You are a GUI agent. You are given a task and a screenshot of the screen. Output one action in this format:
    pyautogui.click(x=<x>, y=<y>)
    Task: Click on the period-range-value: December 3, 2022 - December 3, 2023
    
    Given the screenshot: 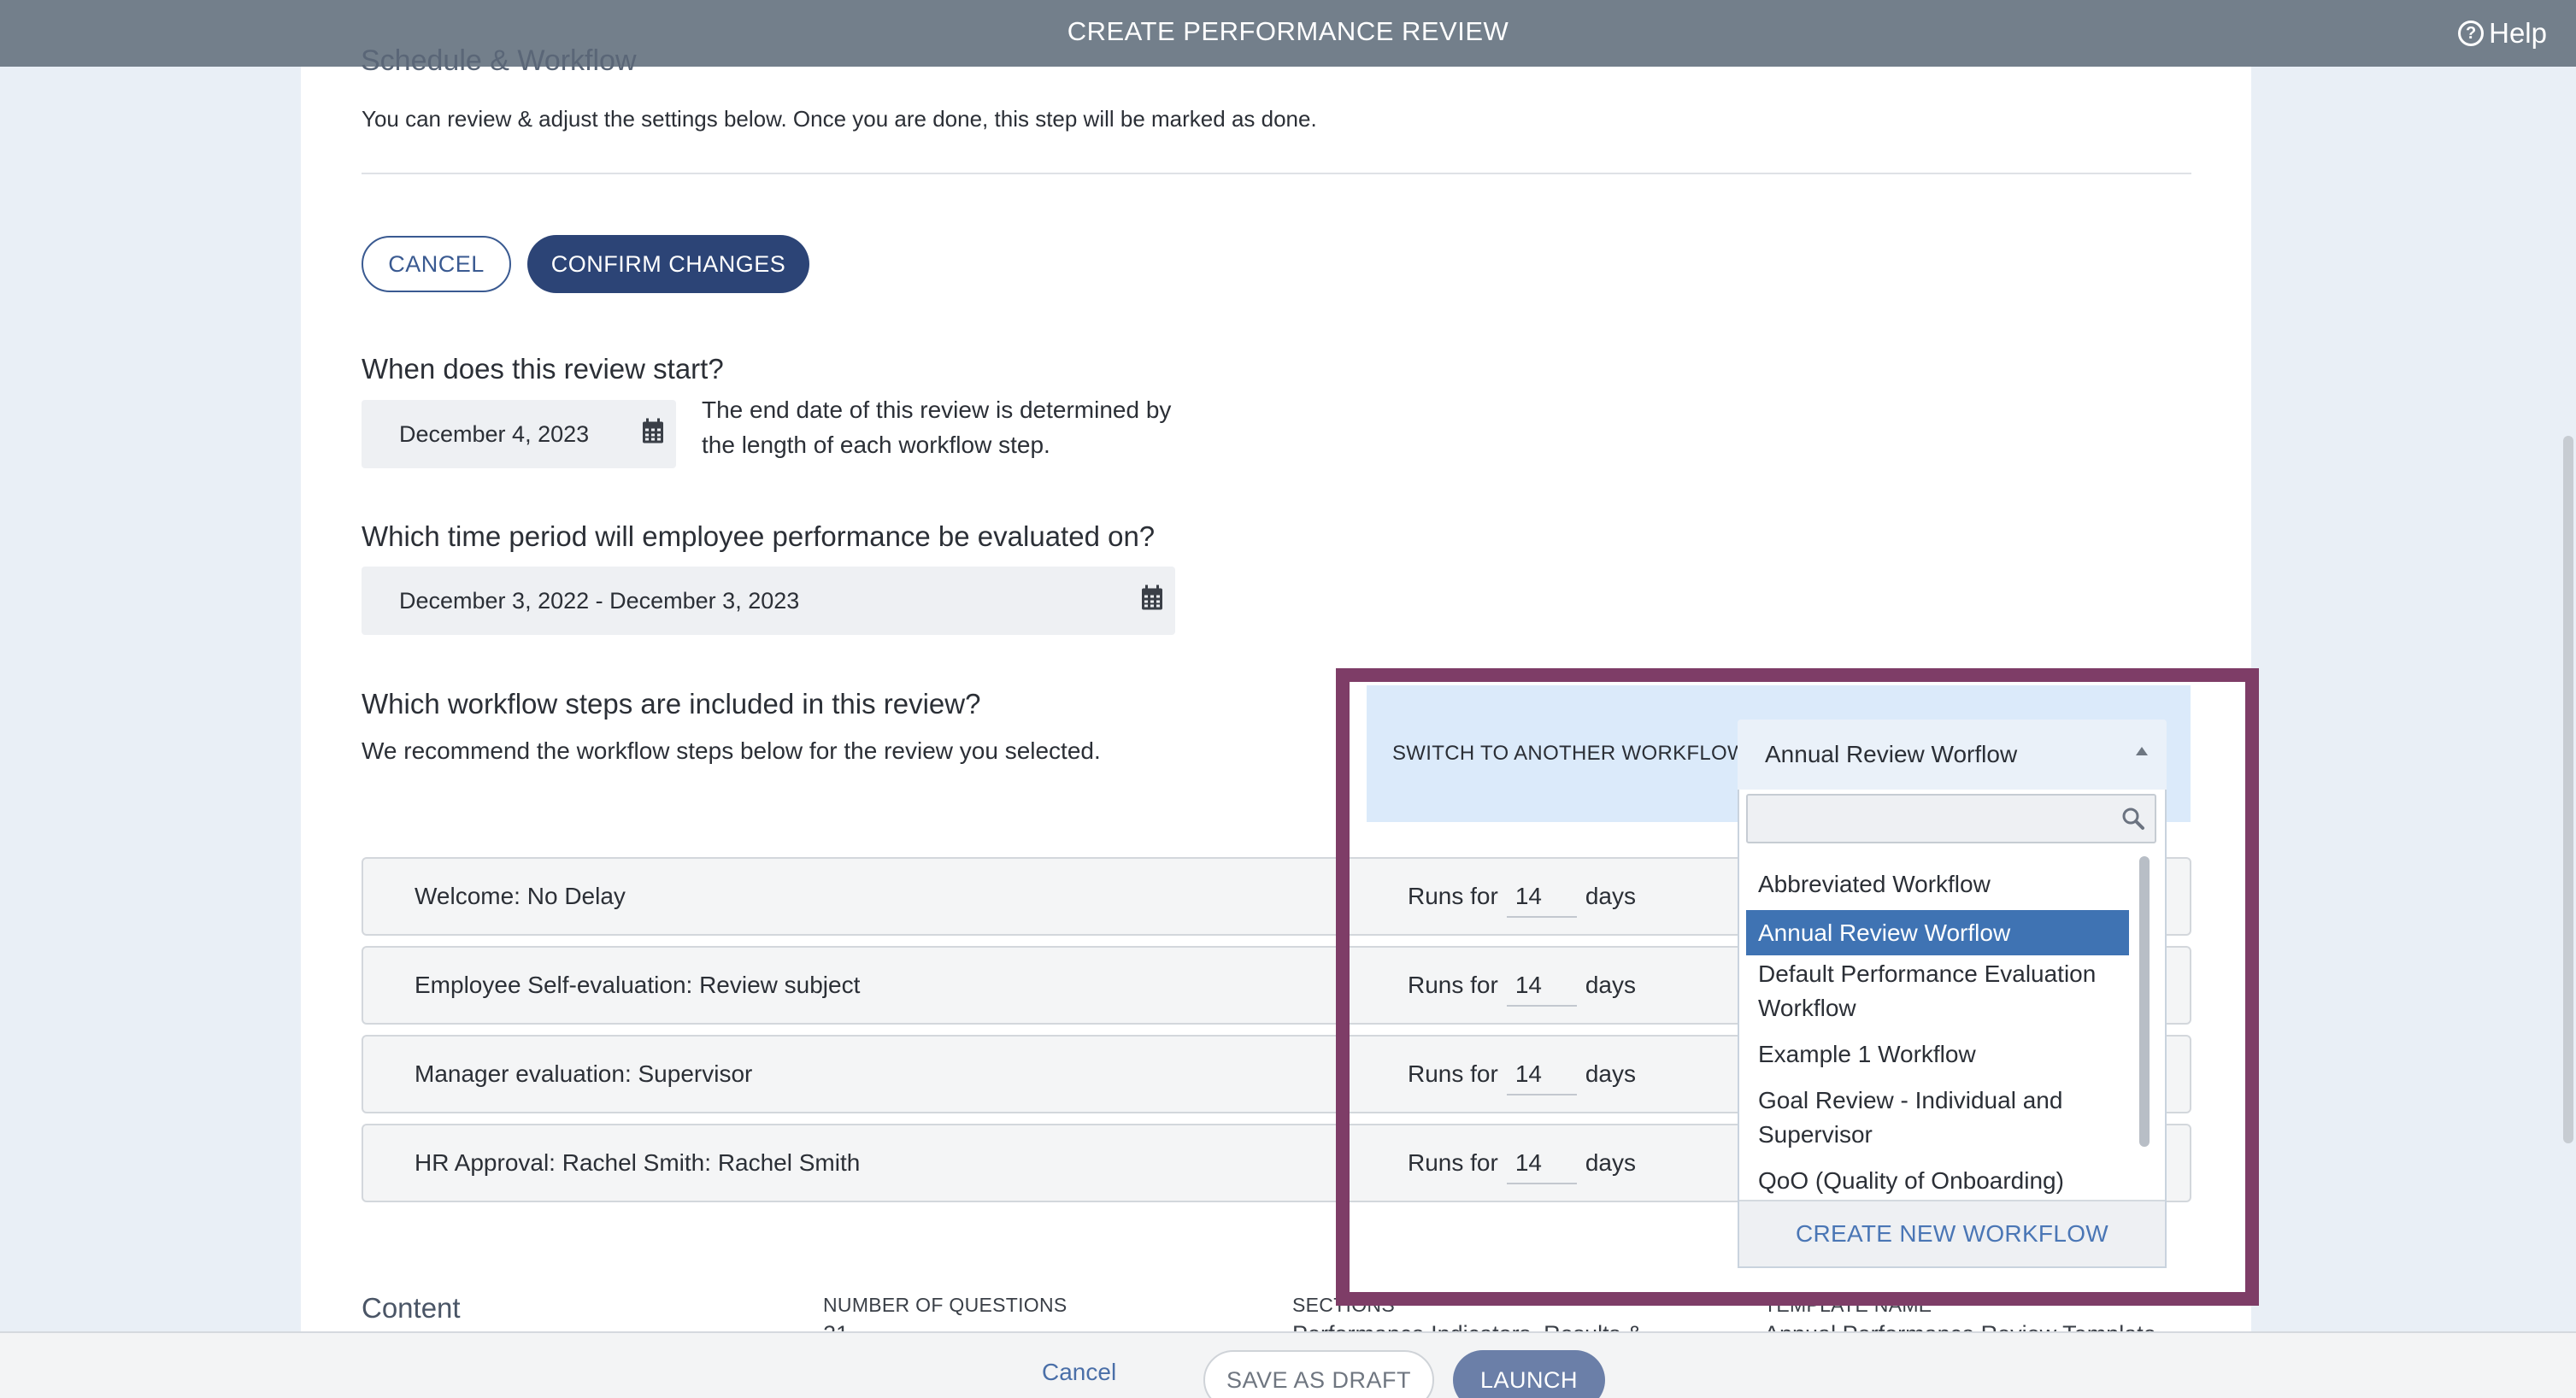 What is the action you would take?
    pyautogui.click(x=599, y=600)
    